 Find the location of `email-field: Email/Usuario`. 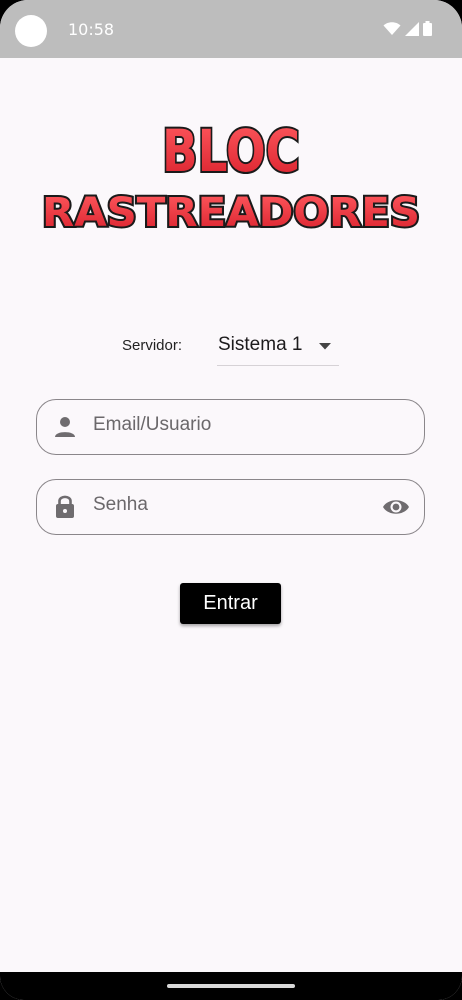

email-field: Email/Usuario is located at coordinates (230, 427).